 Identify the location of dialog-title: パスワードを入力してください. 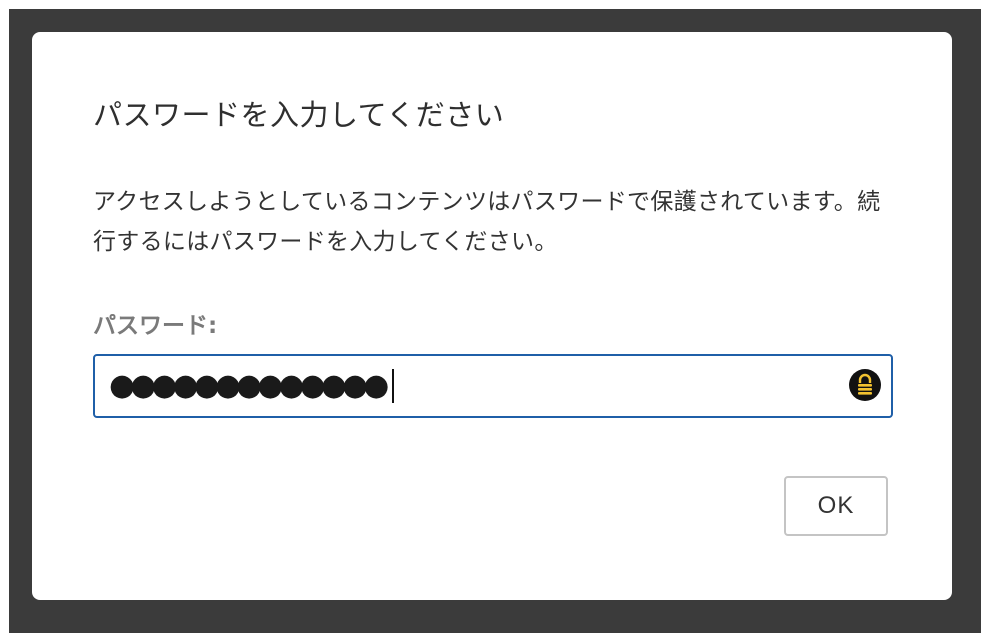
(299, 115).